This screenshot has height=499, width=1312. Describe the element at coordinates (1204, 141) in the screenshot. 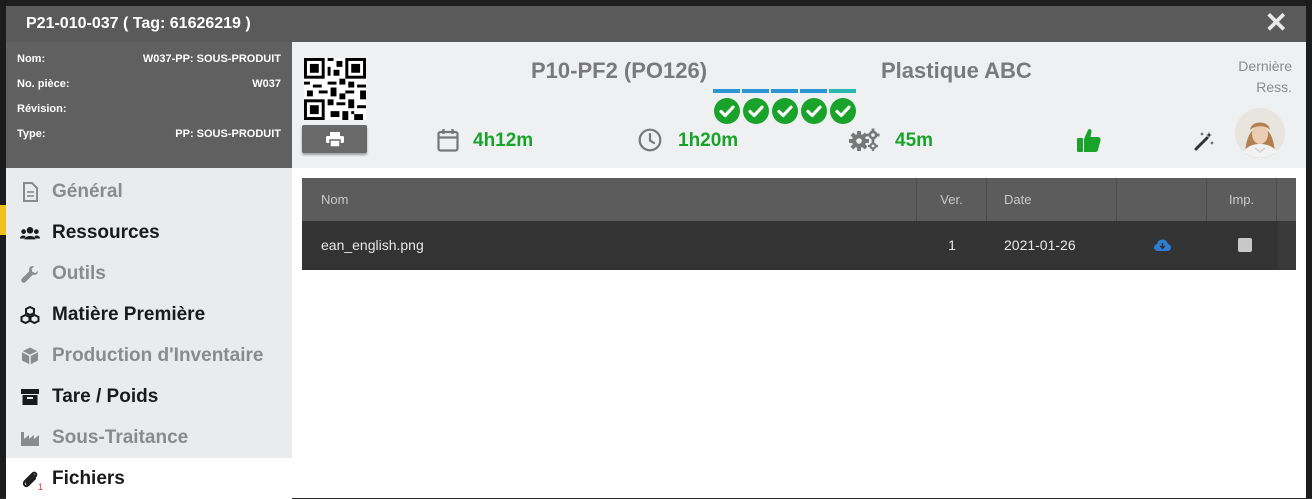

I see `magic-wand-icon` at that location.